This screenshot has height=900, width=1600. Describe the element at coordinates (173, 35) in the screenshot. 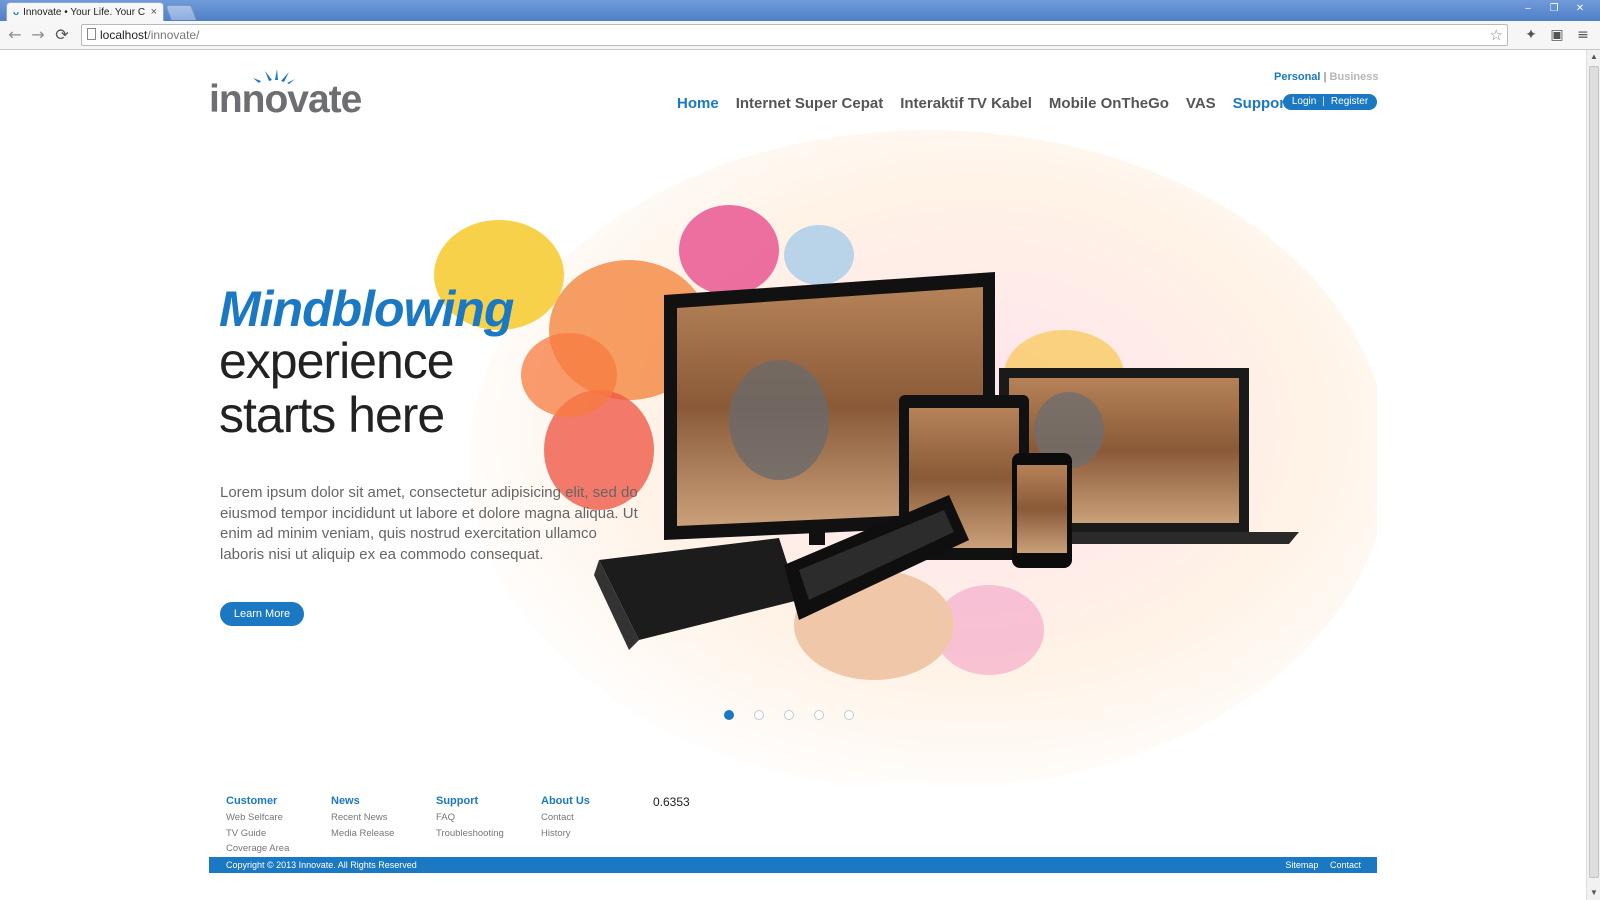

I see `url-path: /innovate/` at that location.